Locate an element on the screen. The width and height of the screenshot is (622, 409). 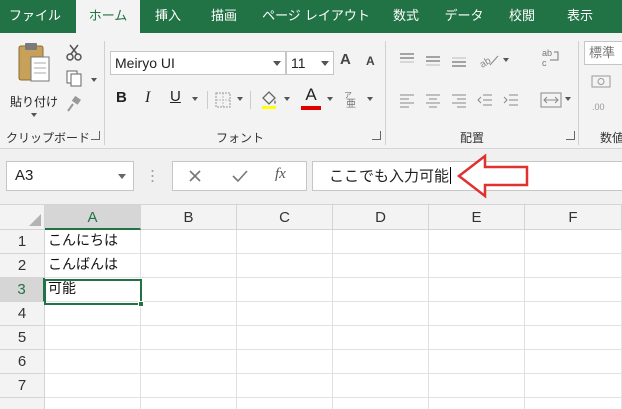
cell-e2 is located at coordinates (477, 266).